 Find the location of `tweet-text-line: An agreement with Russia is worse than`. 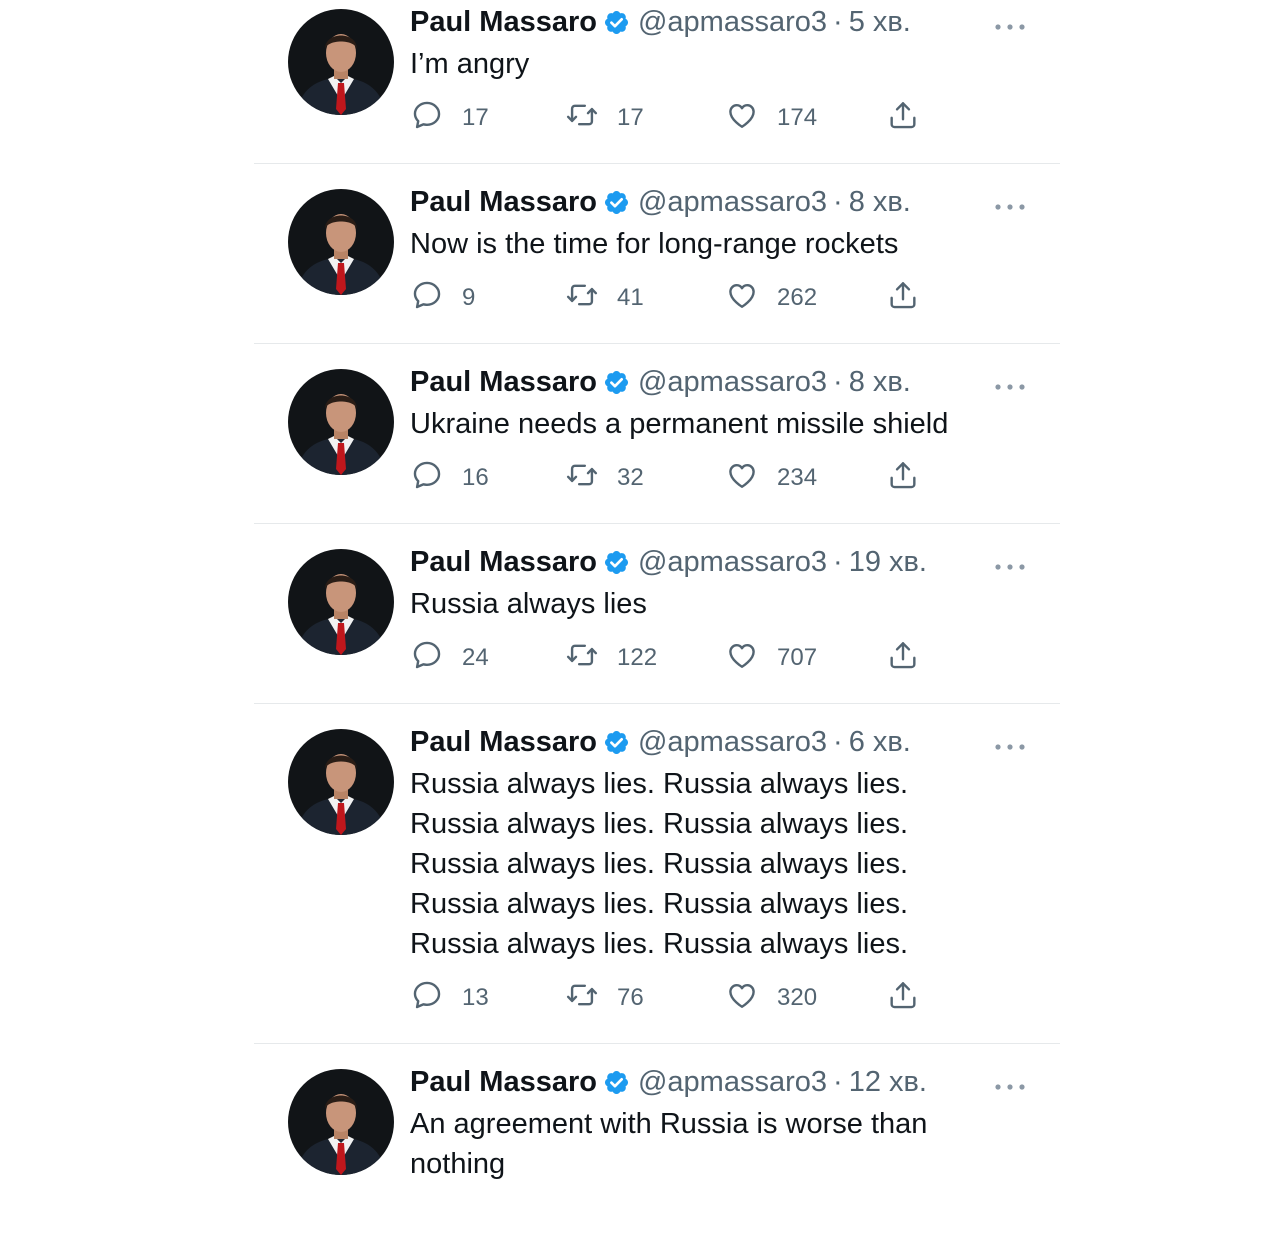

tweet-text-line: An agreement with Russia is worse than is located at coordinates (669, 1124).